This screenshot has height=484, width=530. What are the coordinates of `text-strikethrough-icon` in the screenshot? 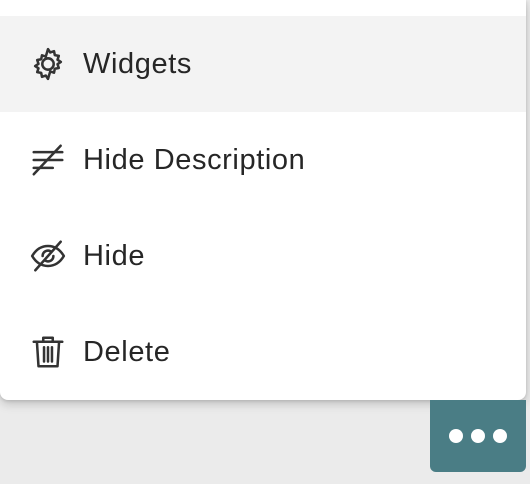 It's located at (48, 160).